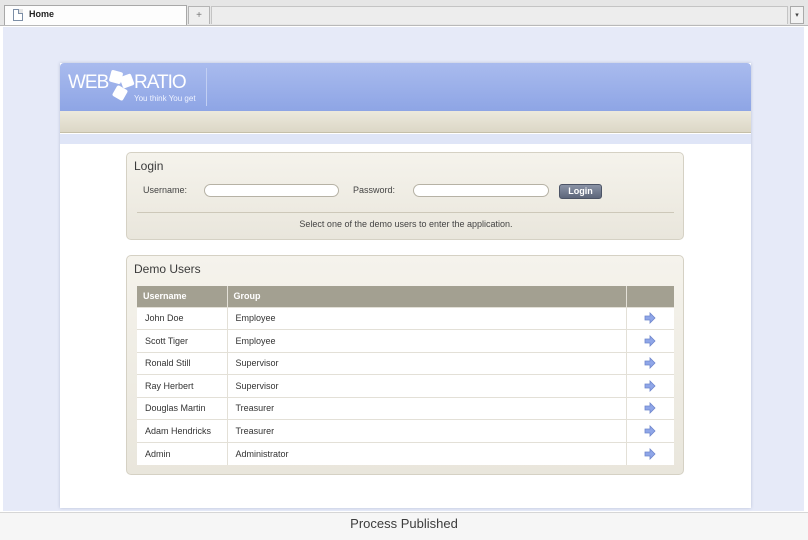 The image size is (808, 540). I want to click on username-cell: Scott Tiger, so click(182, 340).